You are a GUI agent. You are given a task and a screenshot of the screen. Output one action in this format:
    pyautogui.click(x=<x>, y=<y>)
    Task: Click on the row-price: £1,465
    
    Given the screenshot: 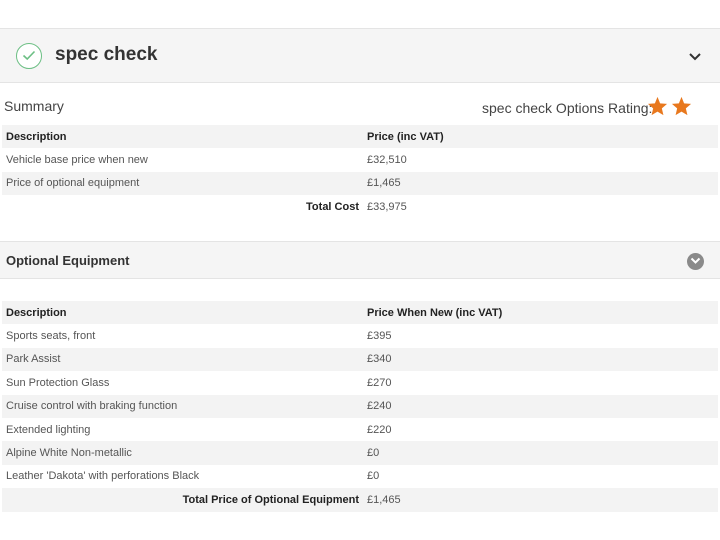 What is the action you would take?
    pyautogui.click(x=384, y=183)
    